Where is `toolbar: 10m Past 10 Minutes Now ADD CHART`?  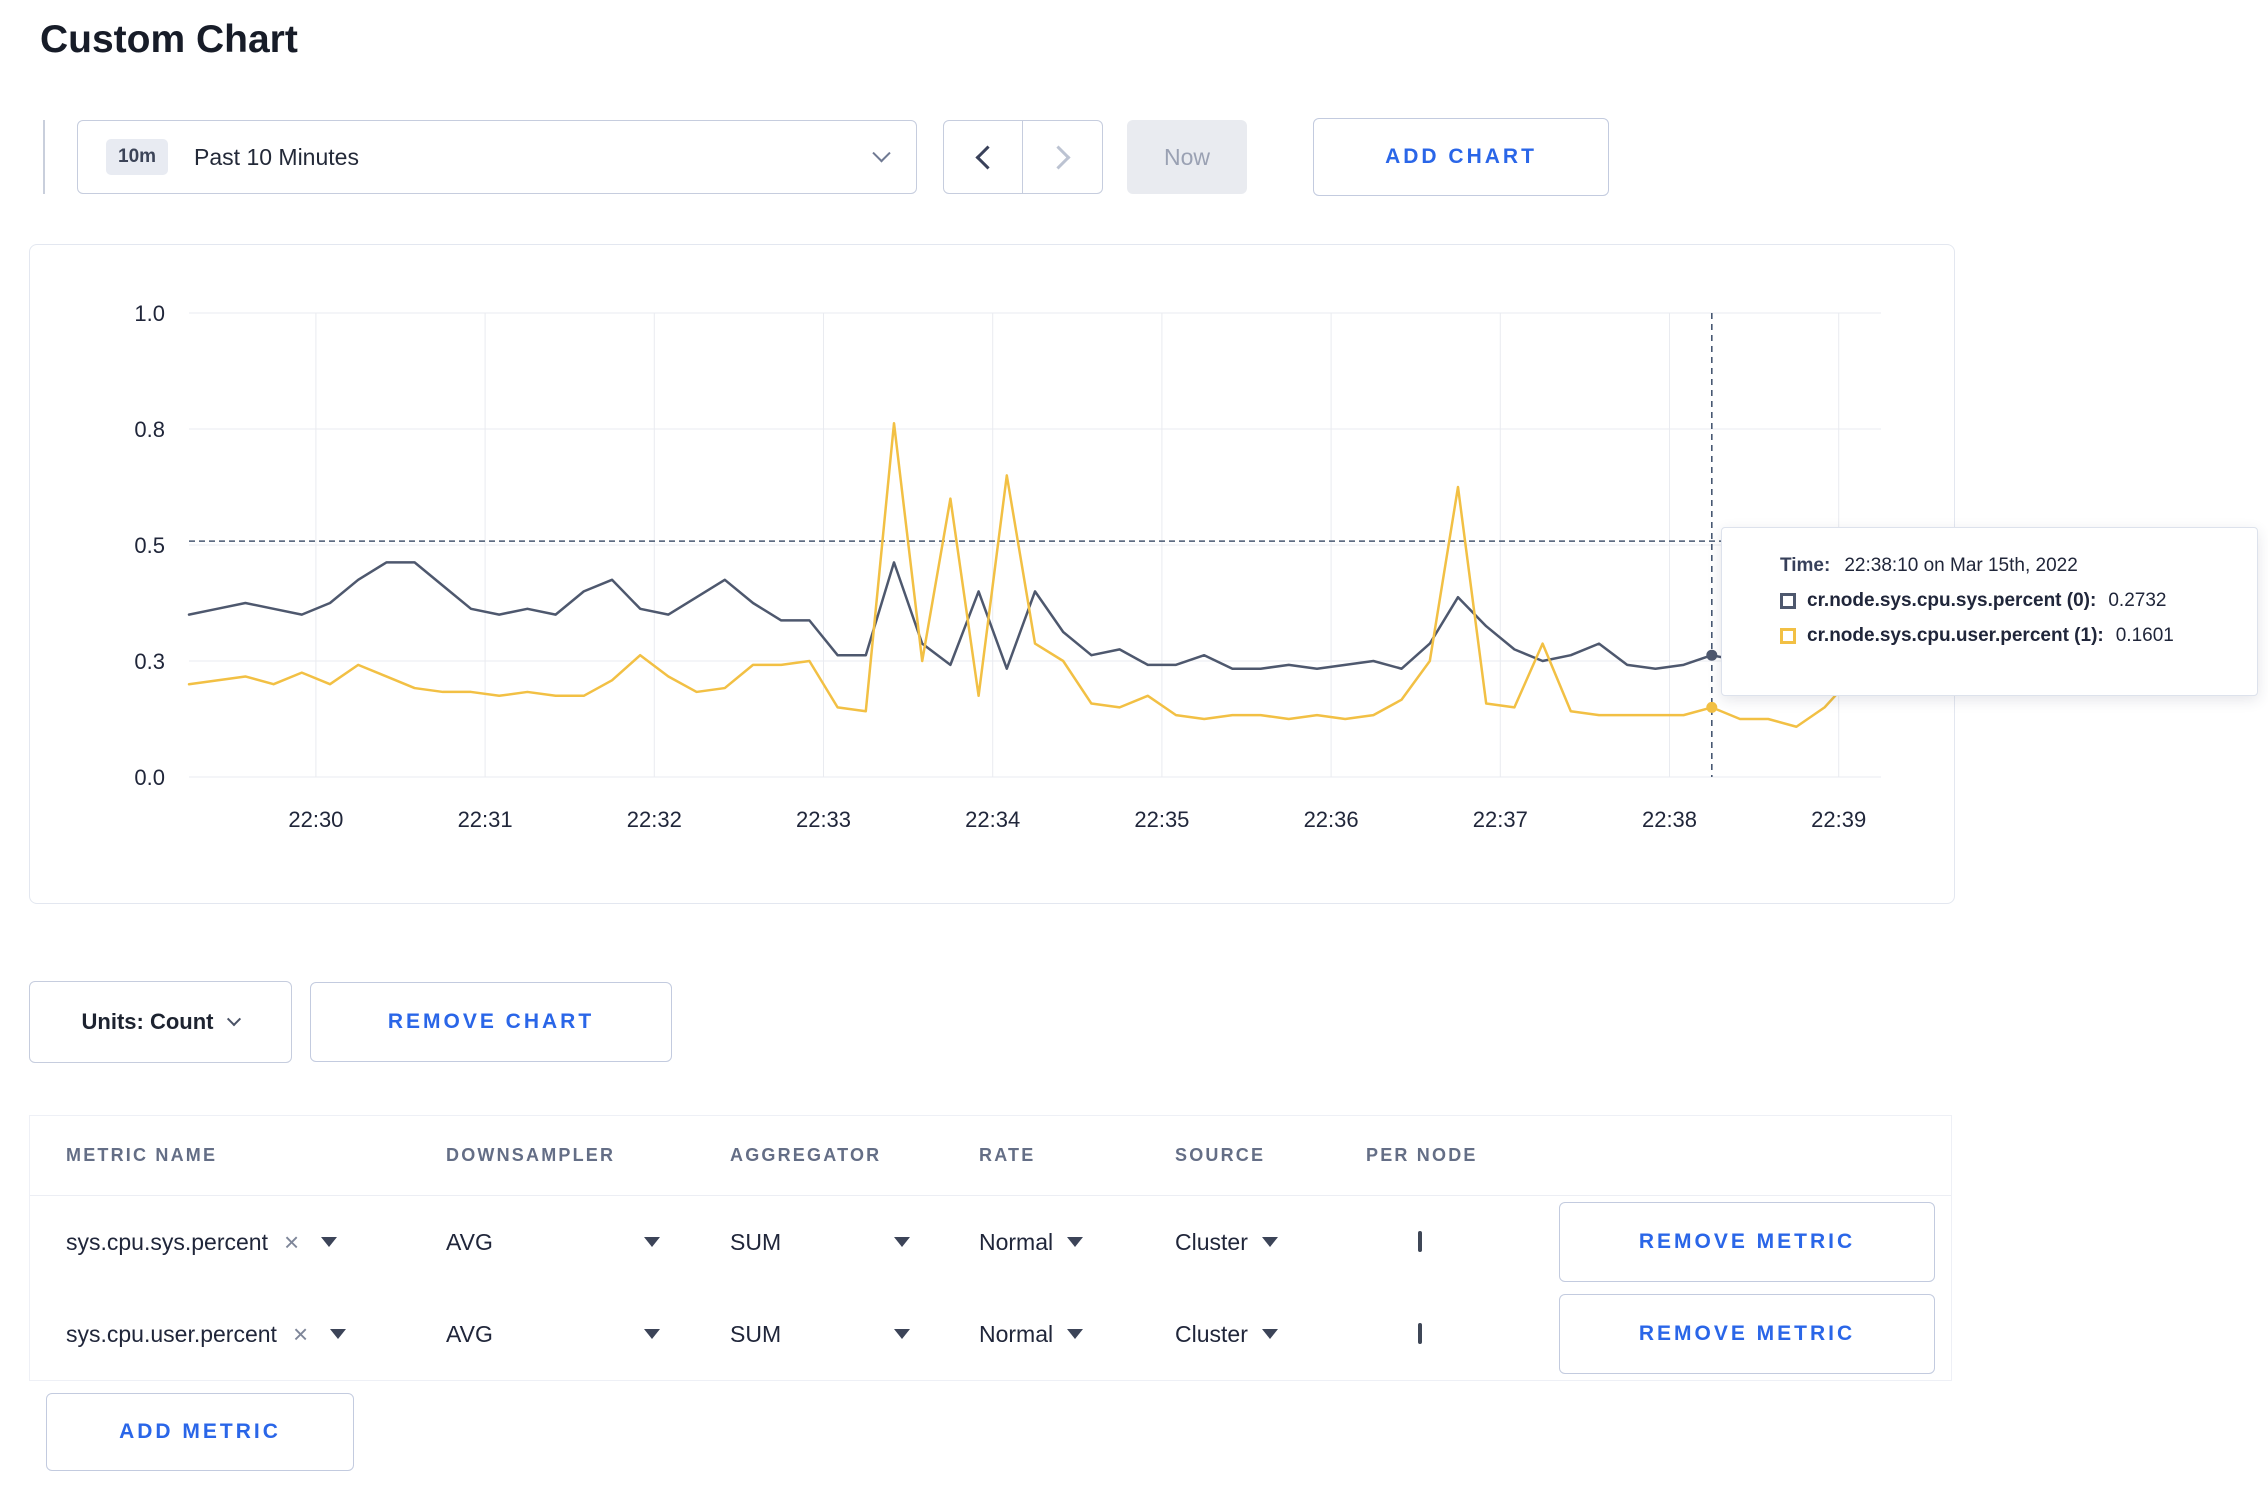 toolbar: 10m Past 10 Minutes Now ADD CHART is located at coordinates (1155, 157).